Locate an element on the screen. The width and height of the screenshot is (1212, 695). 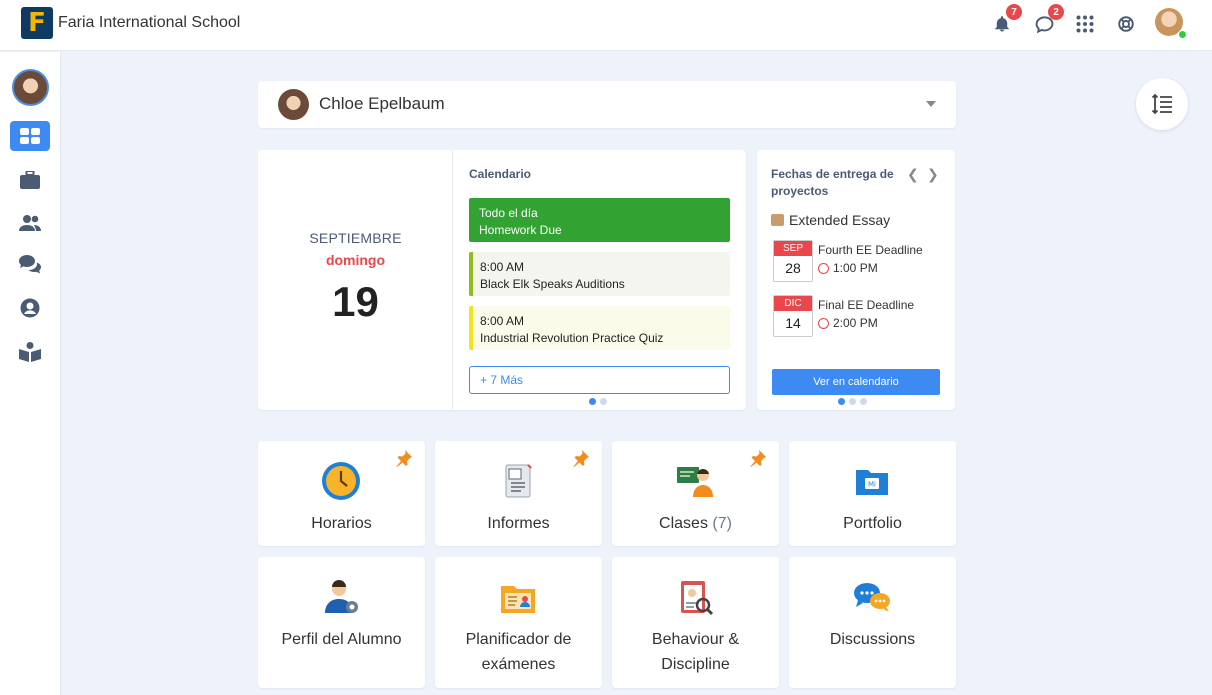
notifications-button: 7 is located at coordinates (1006, 20).